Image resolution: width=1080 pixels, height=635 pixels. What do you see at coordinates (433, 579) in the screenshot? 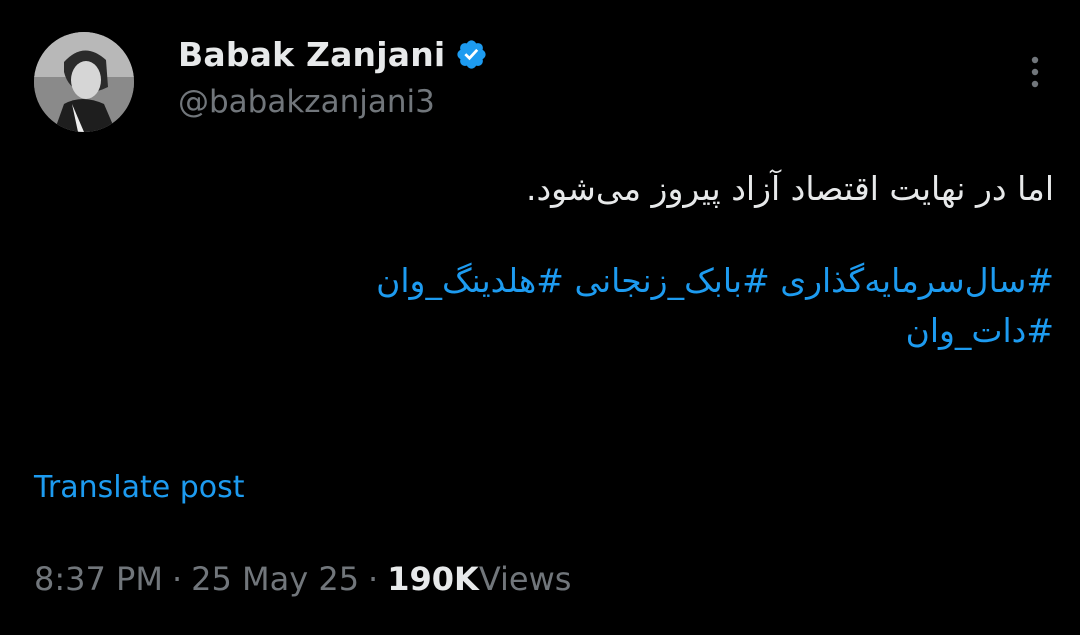
I see `views-count: 190K` at bounding box center [433, 579].